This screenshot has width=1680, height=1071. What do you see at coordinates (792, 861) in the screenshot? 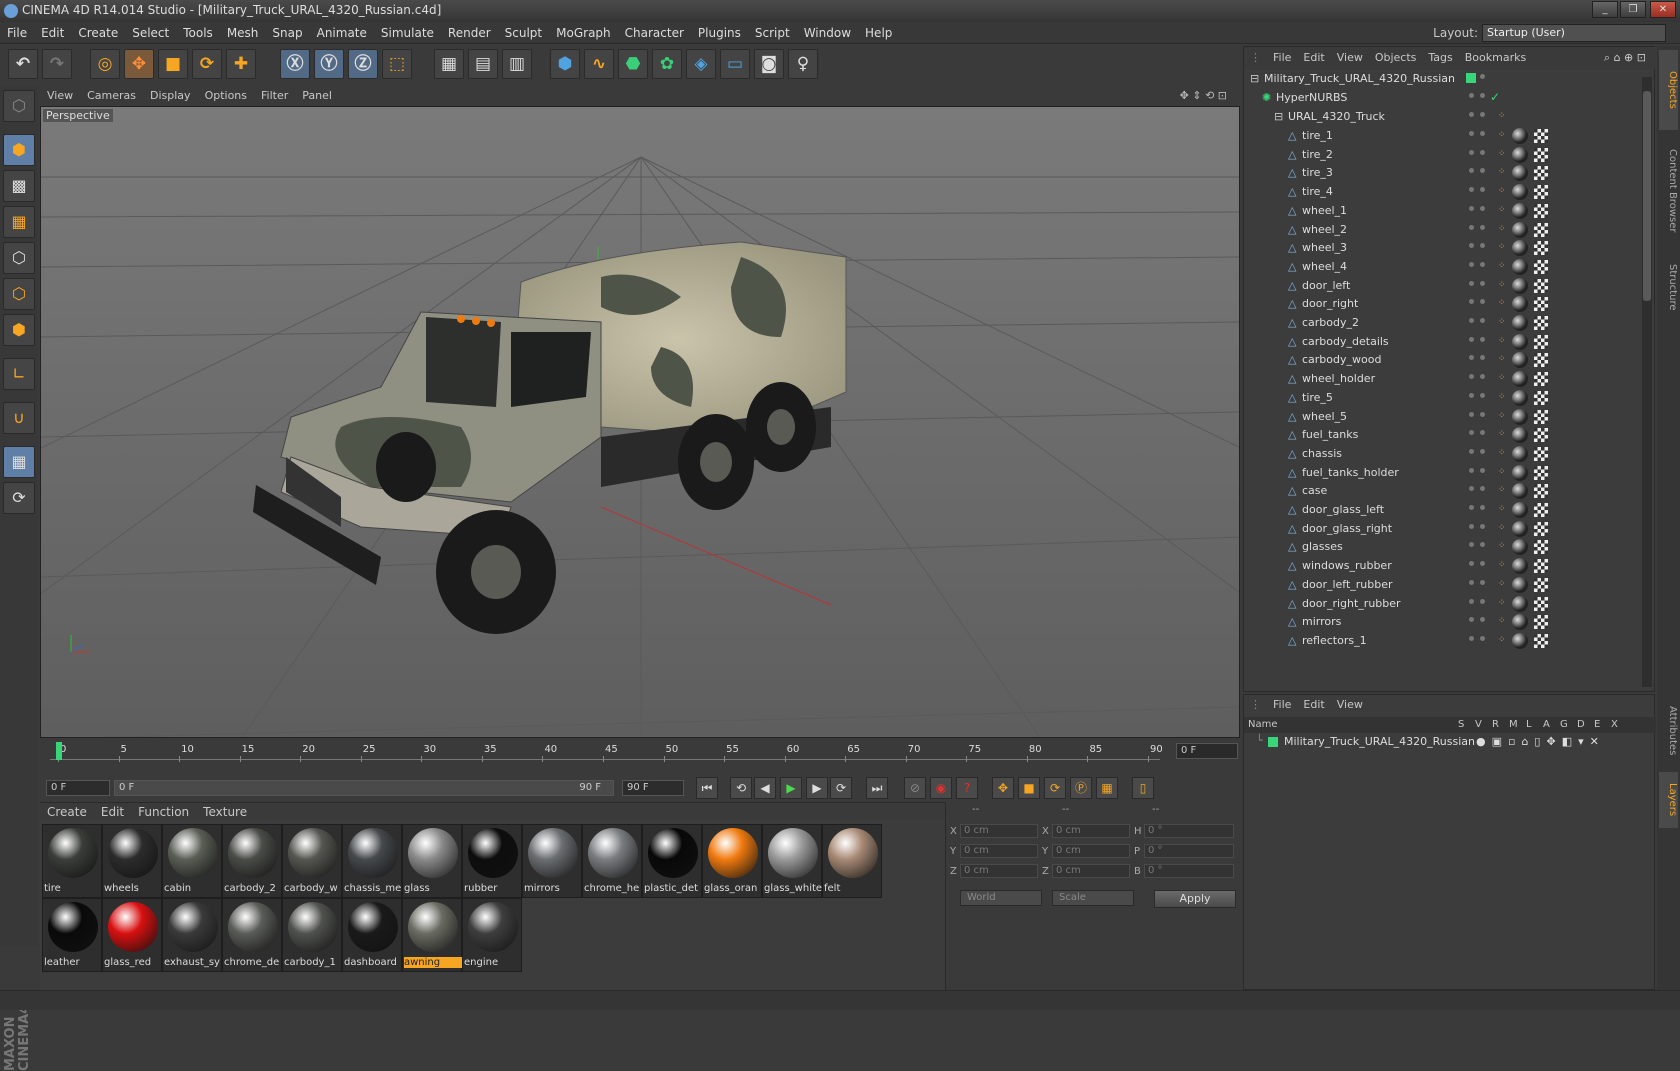
I see `material-swatch: glass_white` at bounding box center [792, 861].